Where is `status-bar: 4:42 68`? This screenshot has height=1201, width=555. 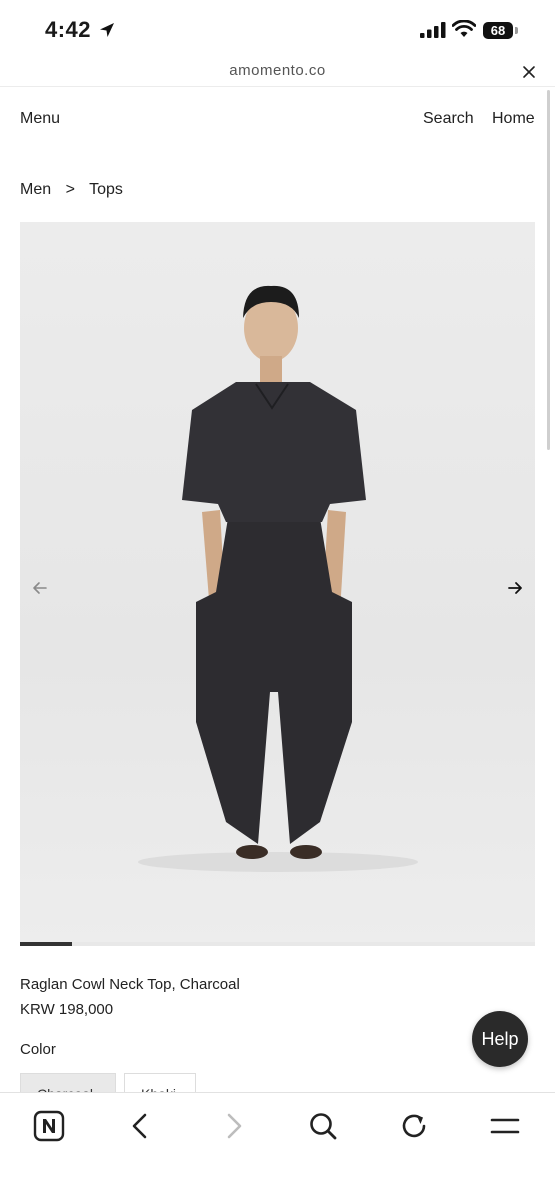
status-bar: 4:42 68 is located at coordinates (277, 29).